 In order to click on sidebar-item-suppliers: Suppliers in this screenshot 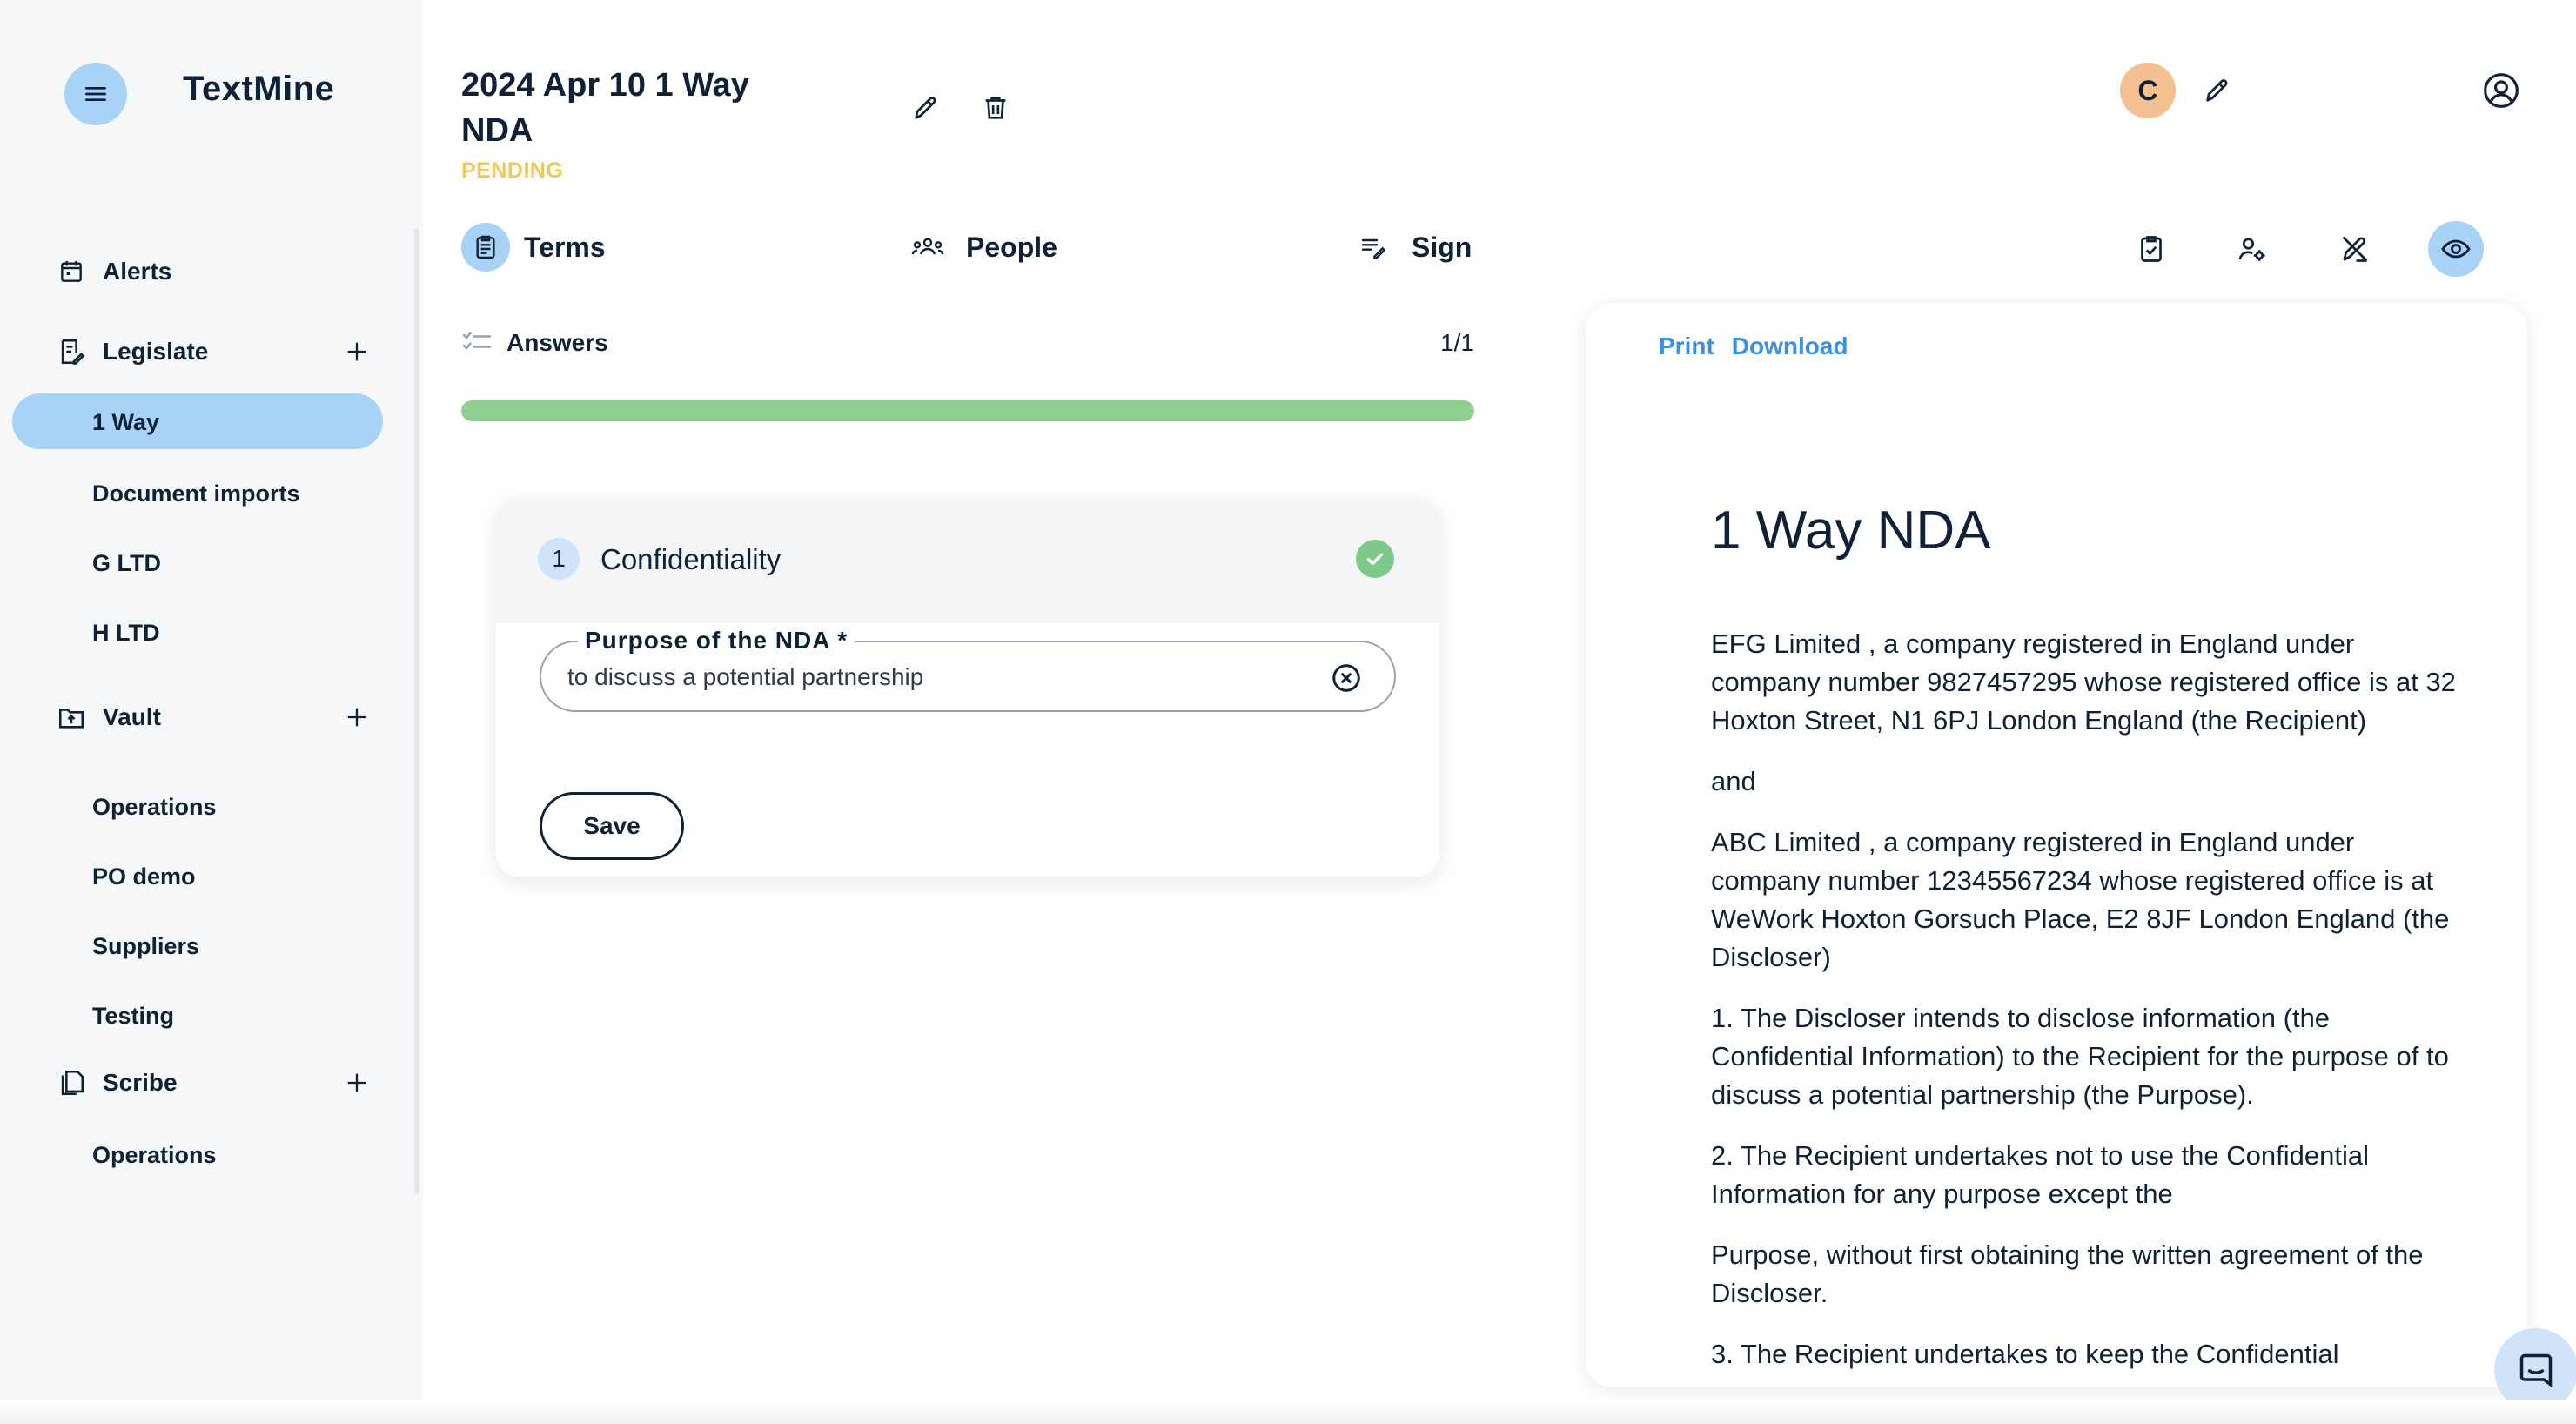, I will do `click(145, 947)`.